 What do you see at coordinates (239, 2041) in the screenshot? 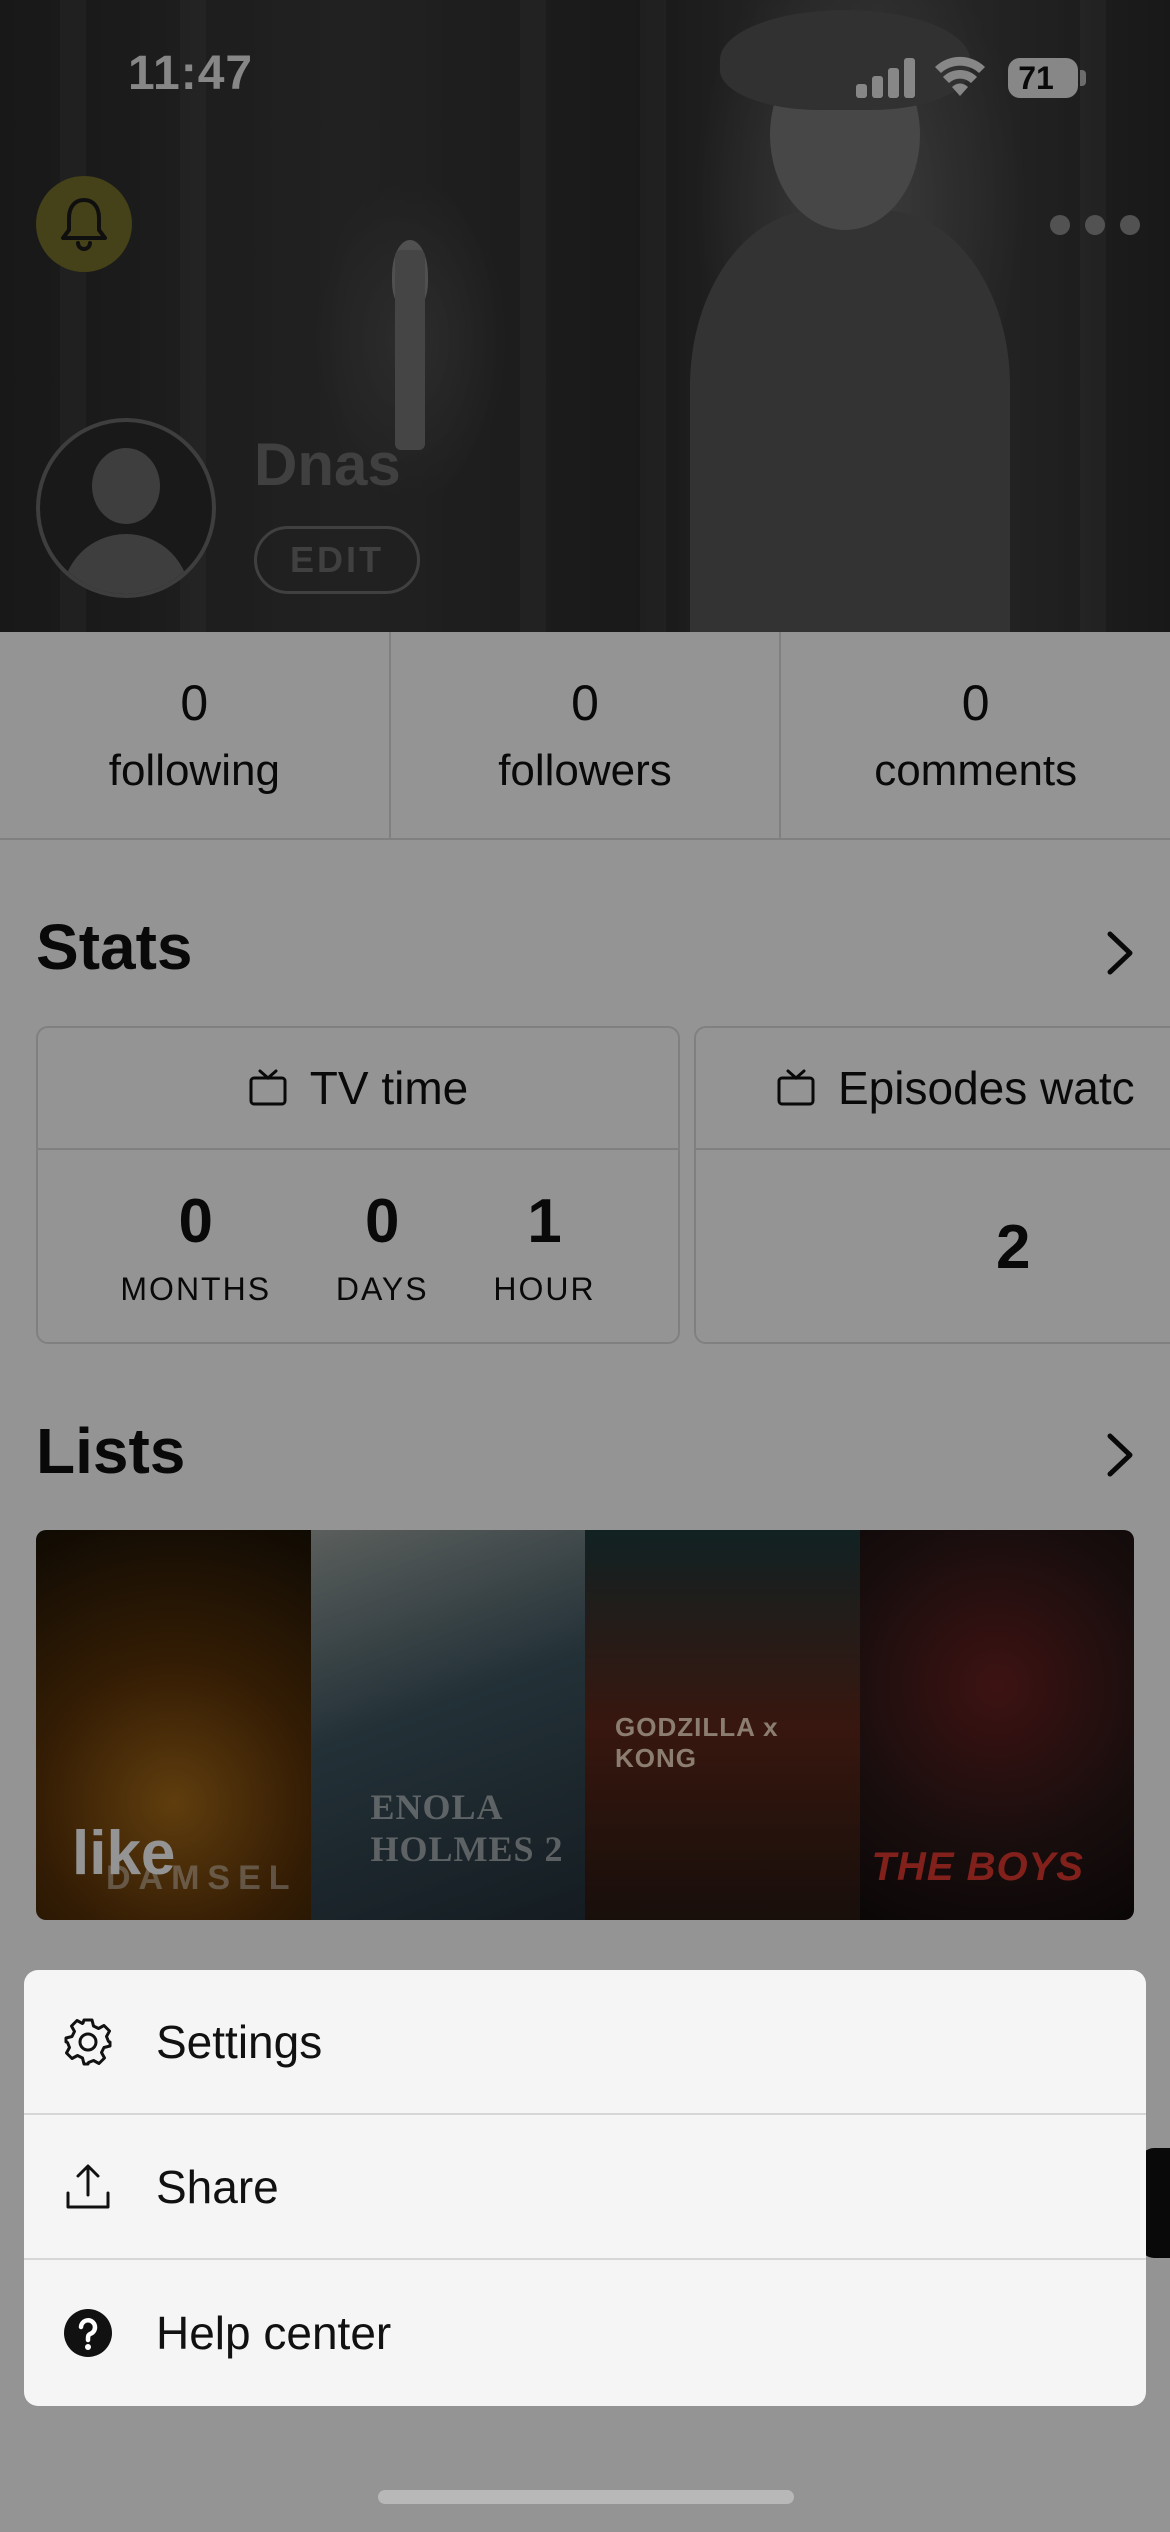
I see `settings-label: Settings` at bounding box center [239, 2041].